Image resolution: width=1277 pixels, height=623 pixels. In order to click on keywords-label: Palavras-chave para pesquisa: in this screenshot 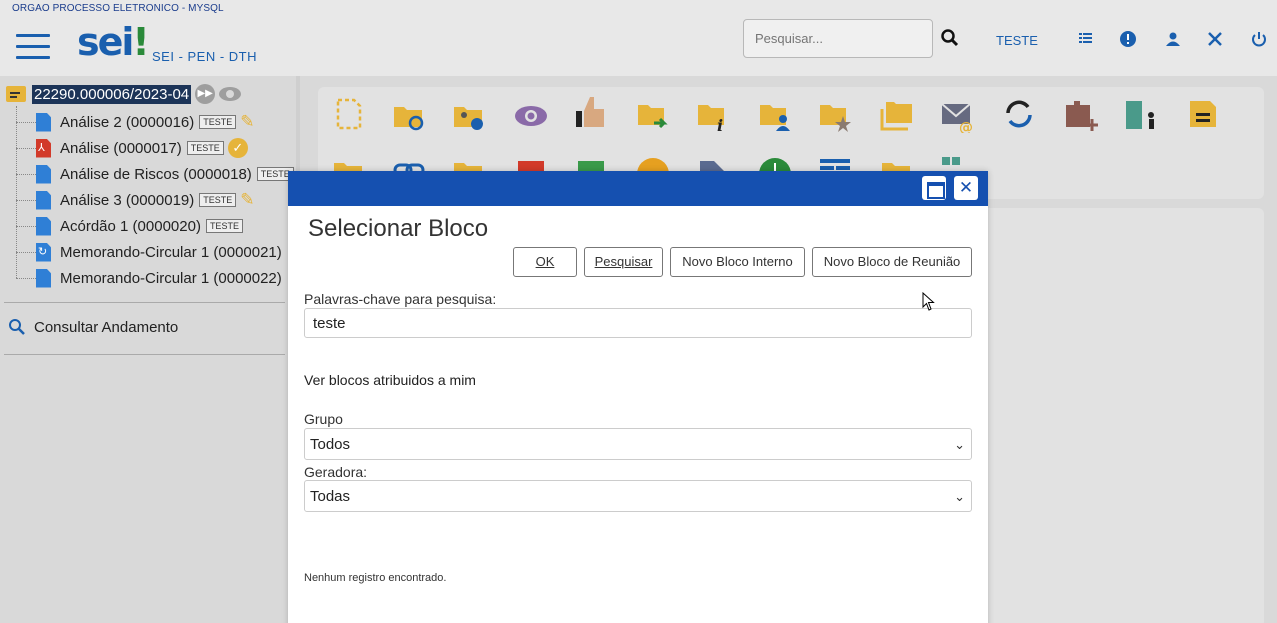, I will do `click(400, 299)`.